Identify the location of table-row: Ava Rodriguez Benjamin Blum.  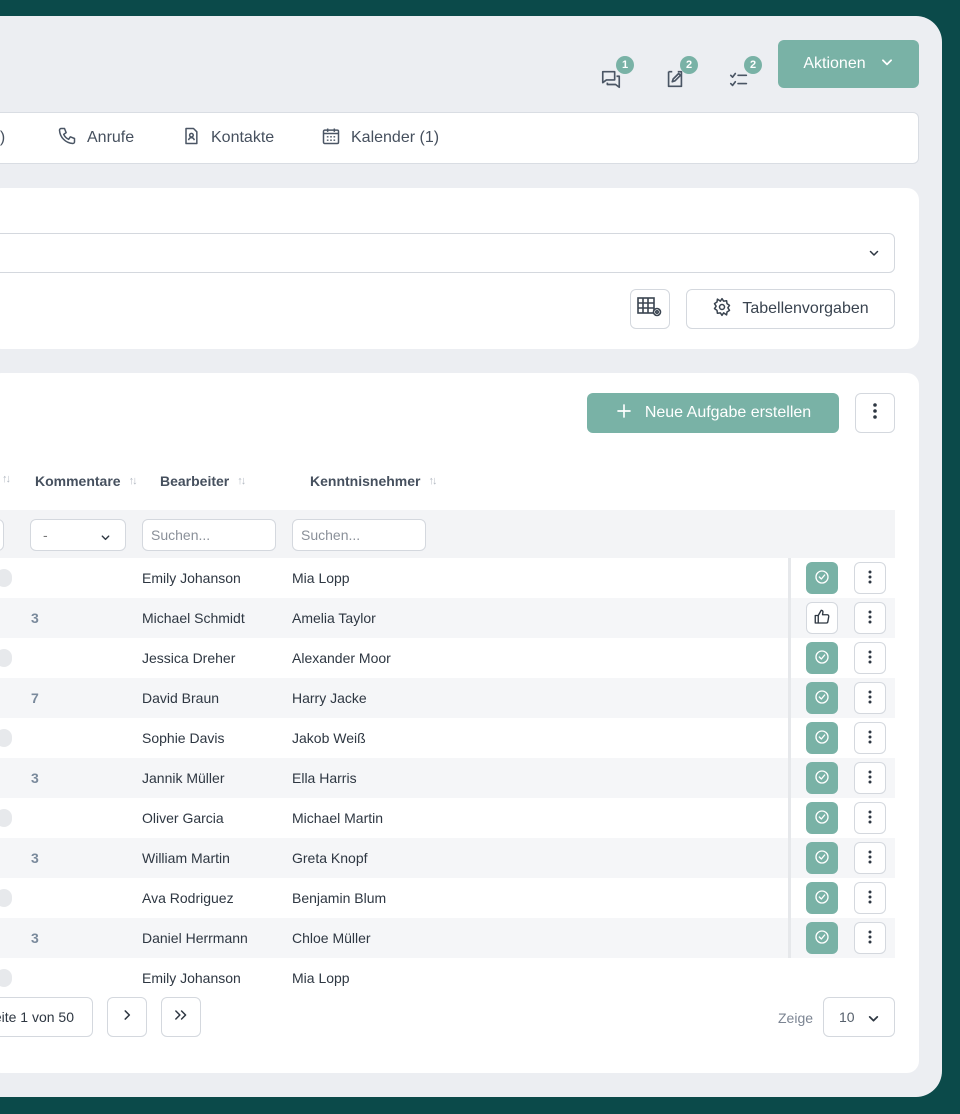
(447, 898).